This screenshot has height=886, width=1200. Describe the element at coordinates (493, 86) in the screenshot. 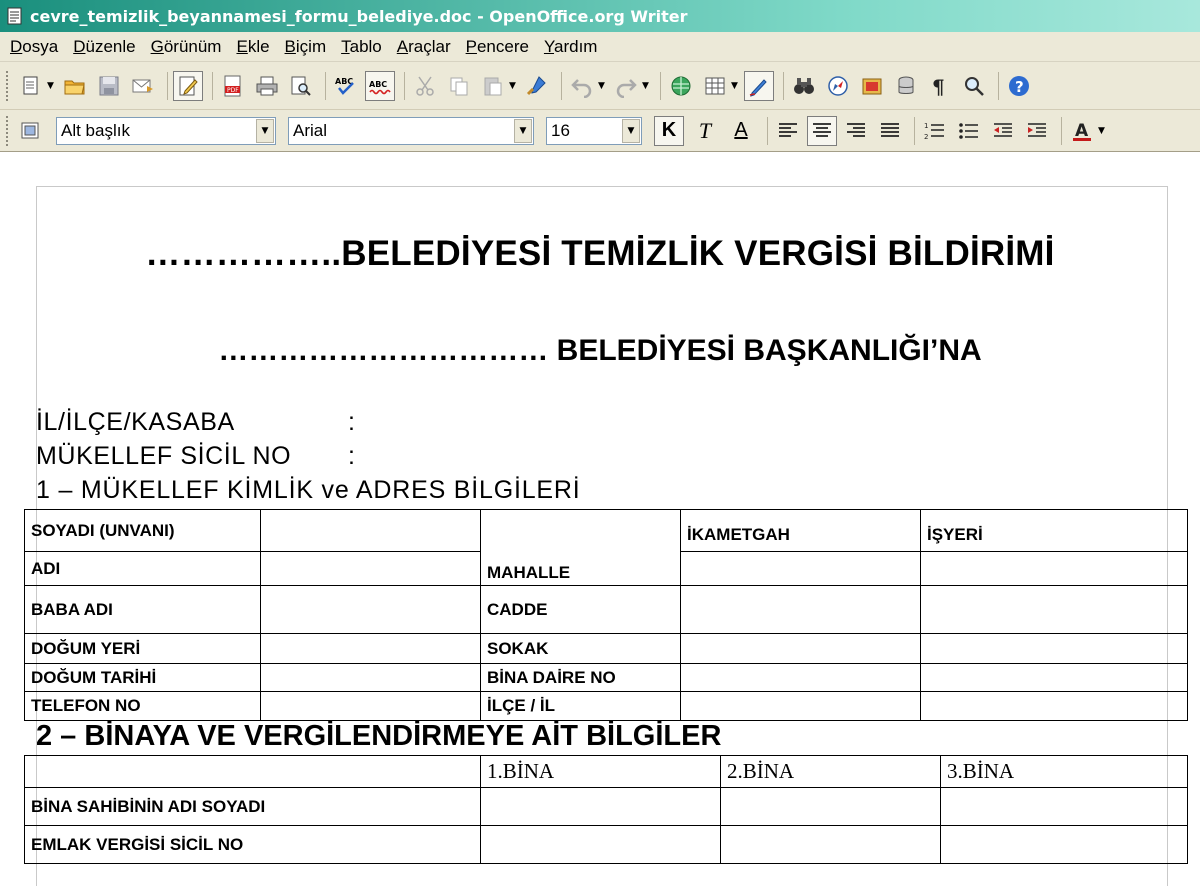

I see `paste-icon` at that location.